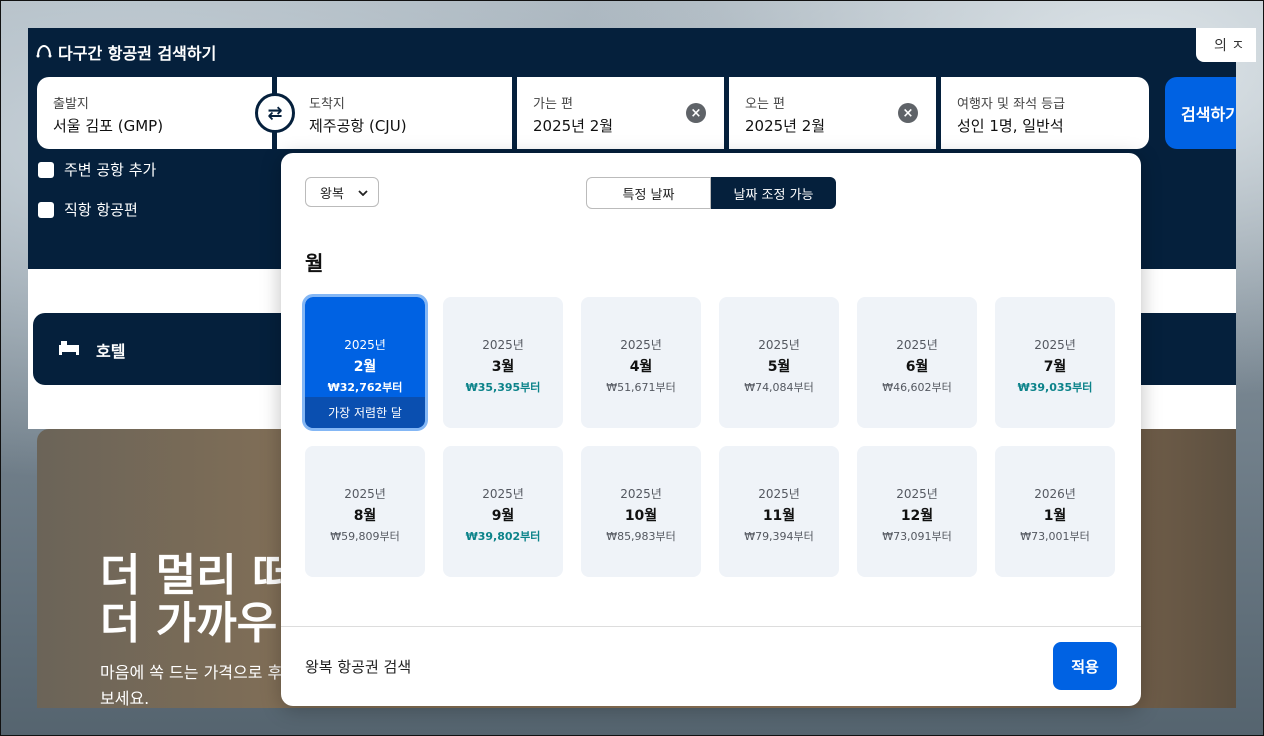 The height and width of the screenshot is (736, 1264). What do you see at coordinates (44, 52) in the screenshot?
I see `multi-city-icon` at bounding box center [44, 52].